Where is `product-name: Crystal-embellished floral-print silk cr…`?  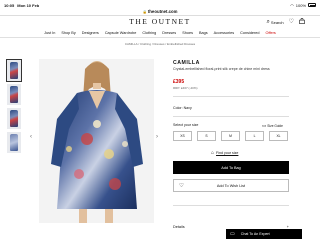
product-name: Crystal-embellished floral-print silk cr… is located at coordinates (221, 69).